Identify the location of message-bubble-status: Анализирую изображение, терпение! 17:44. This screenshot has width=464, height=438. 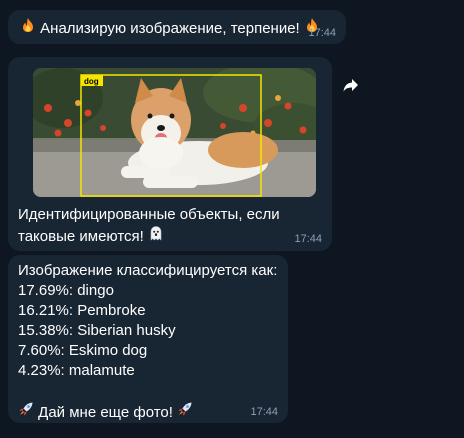
(177, 27).